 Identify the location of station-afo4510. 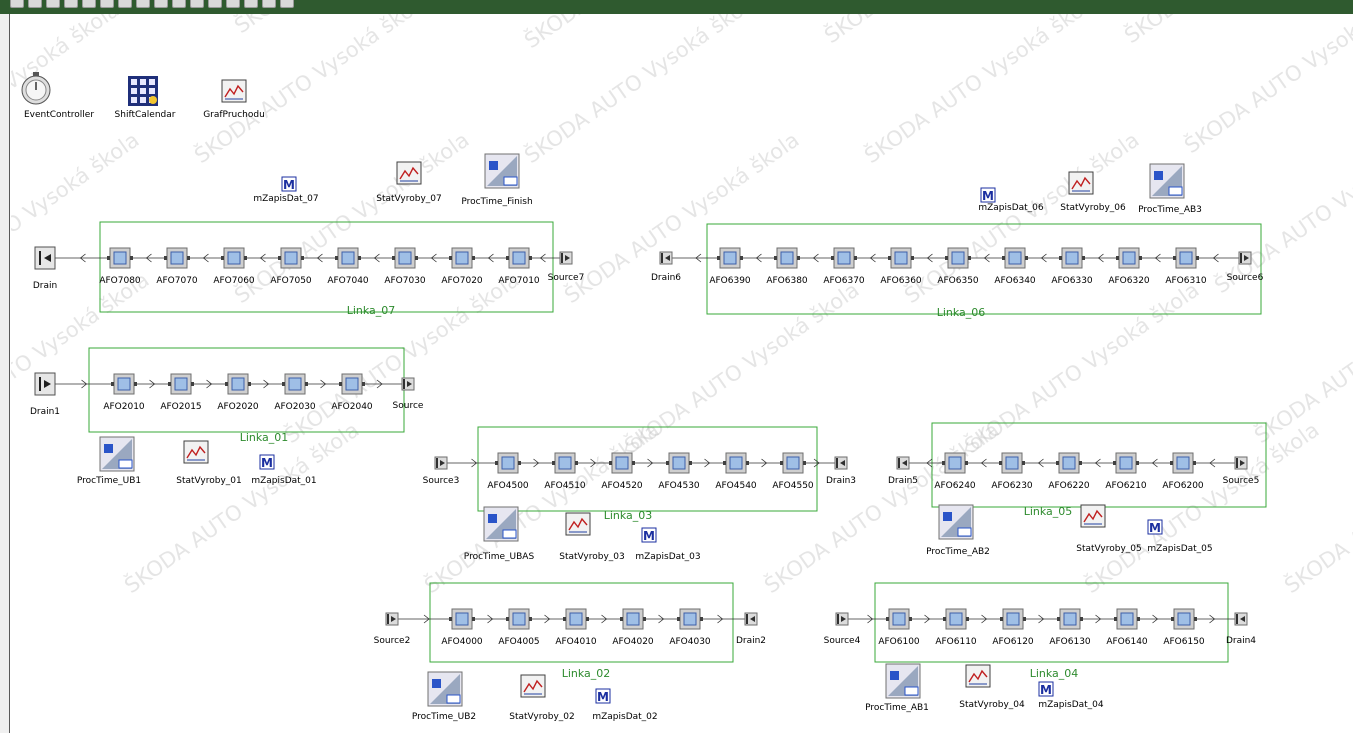
(565, 463).